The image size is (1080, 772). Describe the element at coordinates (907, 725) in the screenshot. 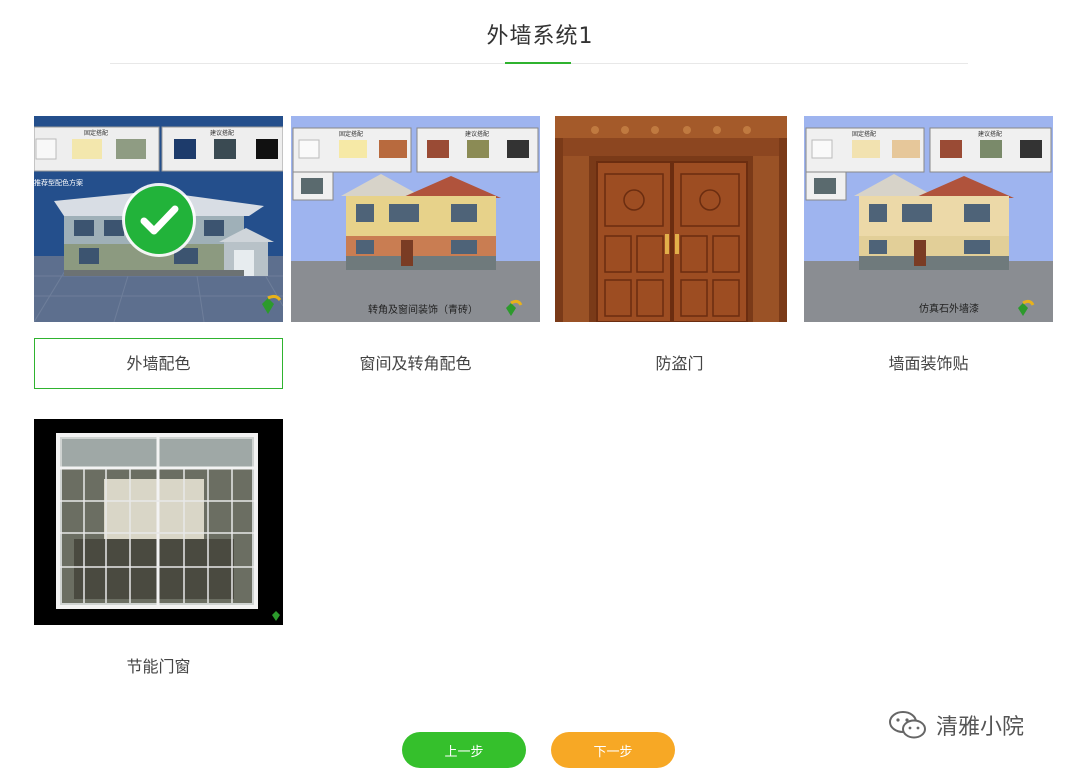

I see `wechat-icon` at that location.